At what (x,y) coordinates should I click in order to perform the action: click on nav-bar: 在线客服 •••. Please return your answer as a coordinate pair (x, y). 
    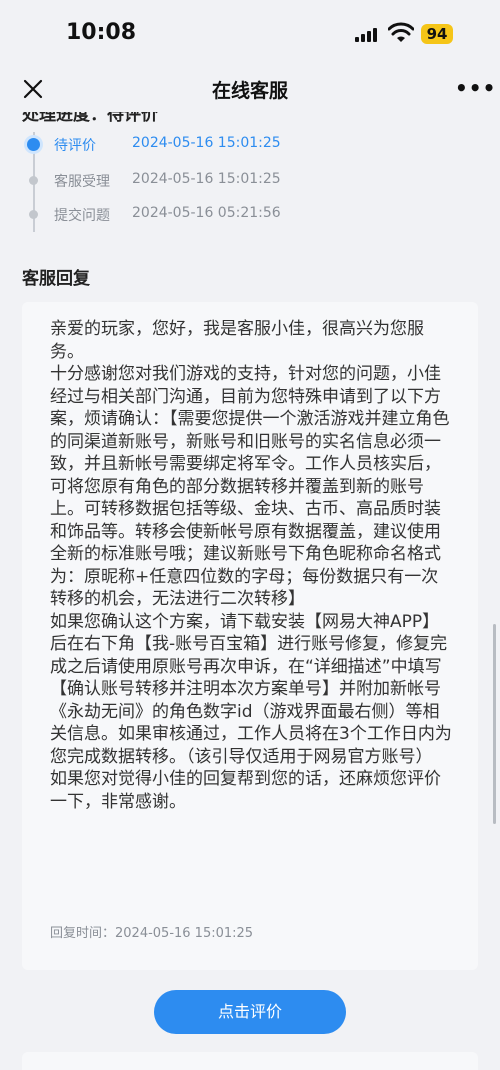
    Looking at the image, I should click on (250, 90).